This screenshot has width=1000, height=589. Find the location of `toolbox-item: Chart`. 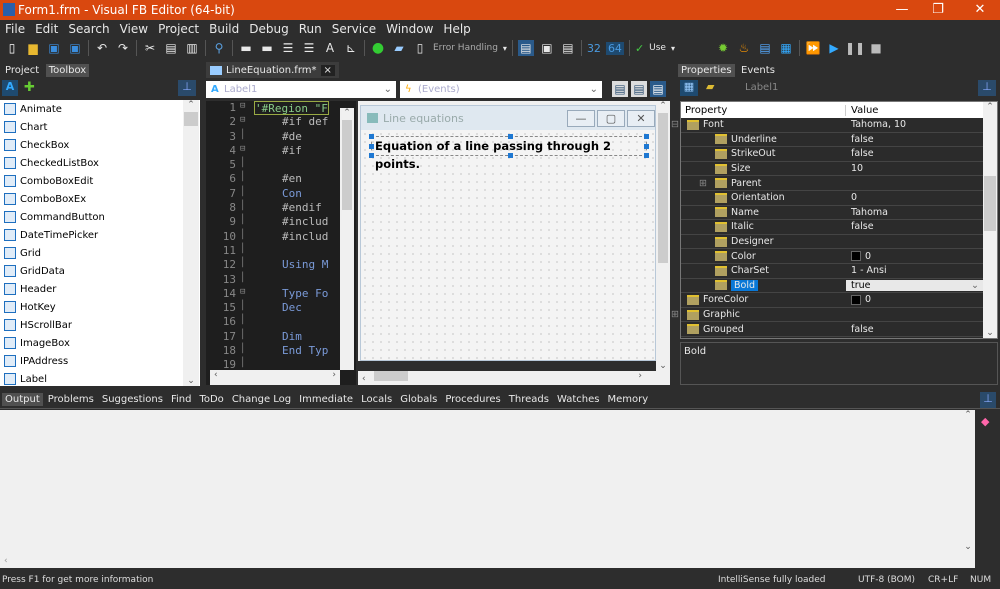

toolbox-item: Chart is located at coordinates (100, 127).